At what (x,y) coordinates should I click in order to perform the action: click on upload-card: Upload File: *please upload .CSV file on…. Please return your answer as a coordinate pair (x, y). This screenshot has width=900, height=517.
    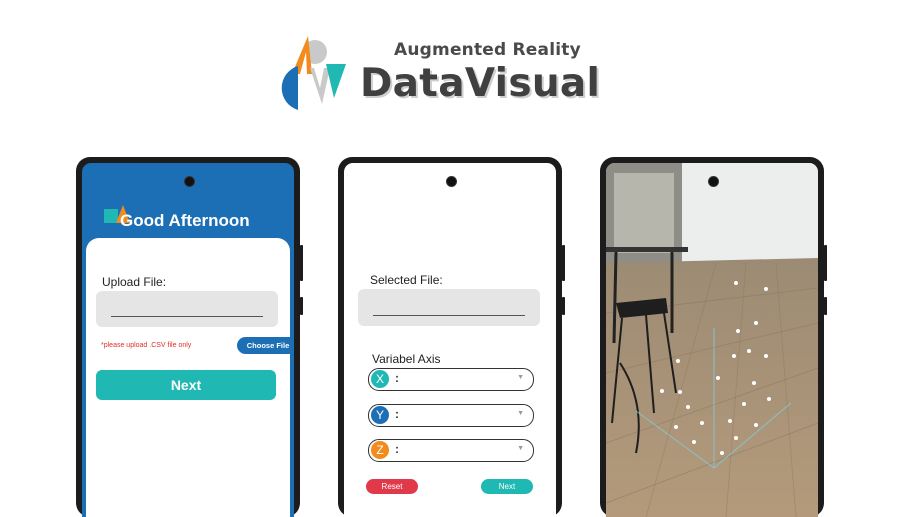
    Looking at the image, I should click on (190, 377).